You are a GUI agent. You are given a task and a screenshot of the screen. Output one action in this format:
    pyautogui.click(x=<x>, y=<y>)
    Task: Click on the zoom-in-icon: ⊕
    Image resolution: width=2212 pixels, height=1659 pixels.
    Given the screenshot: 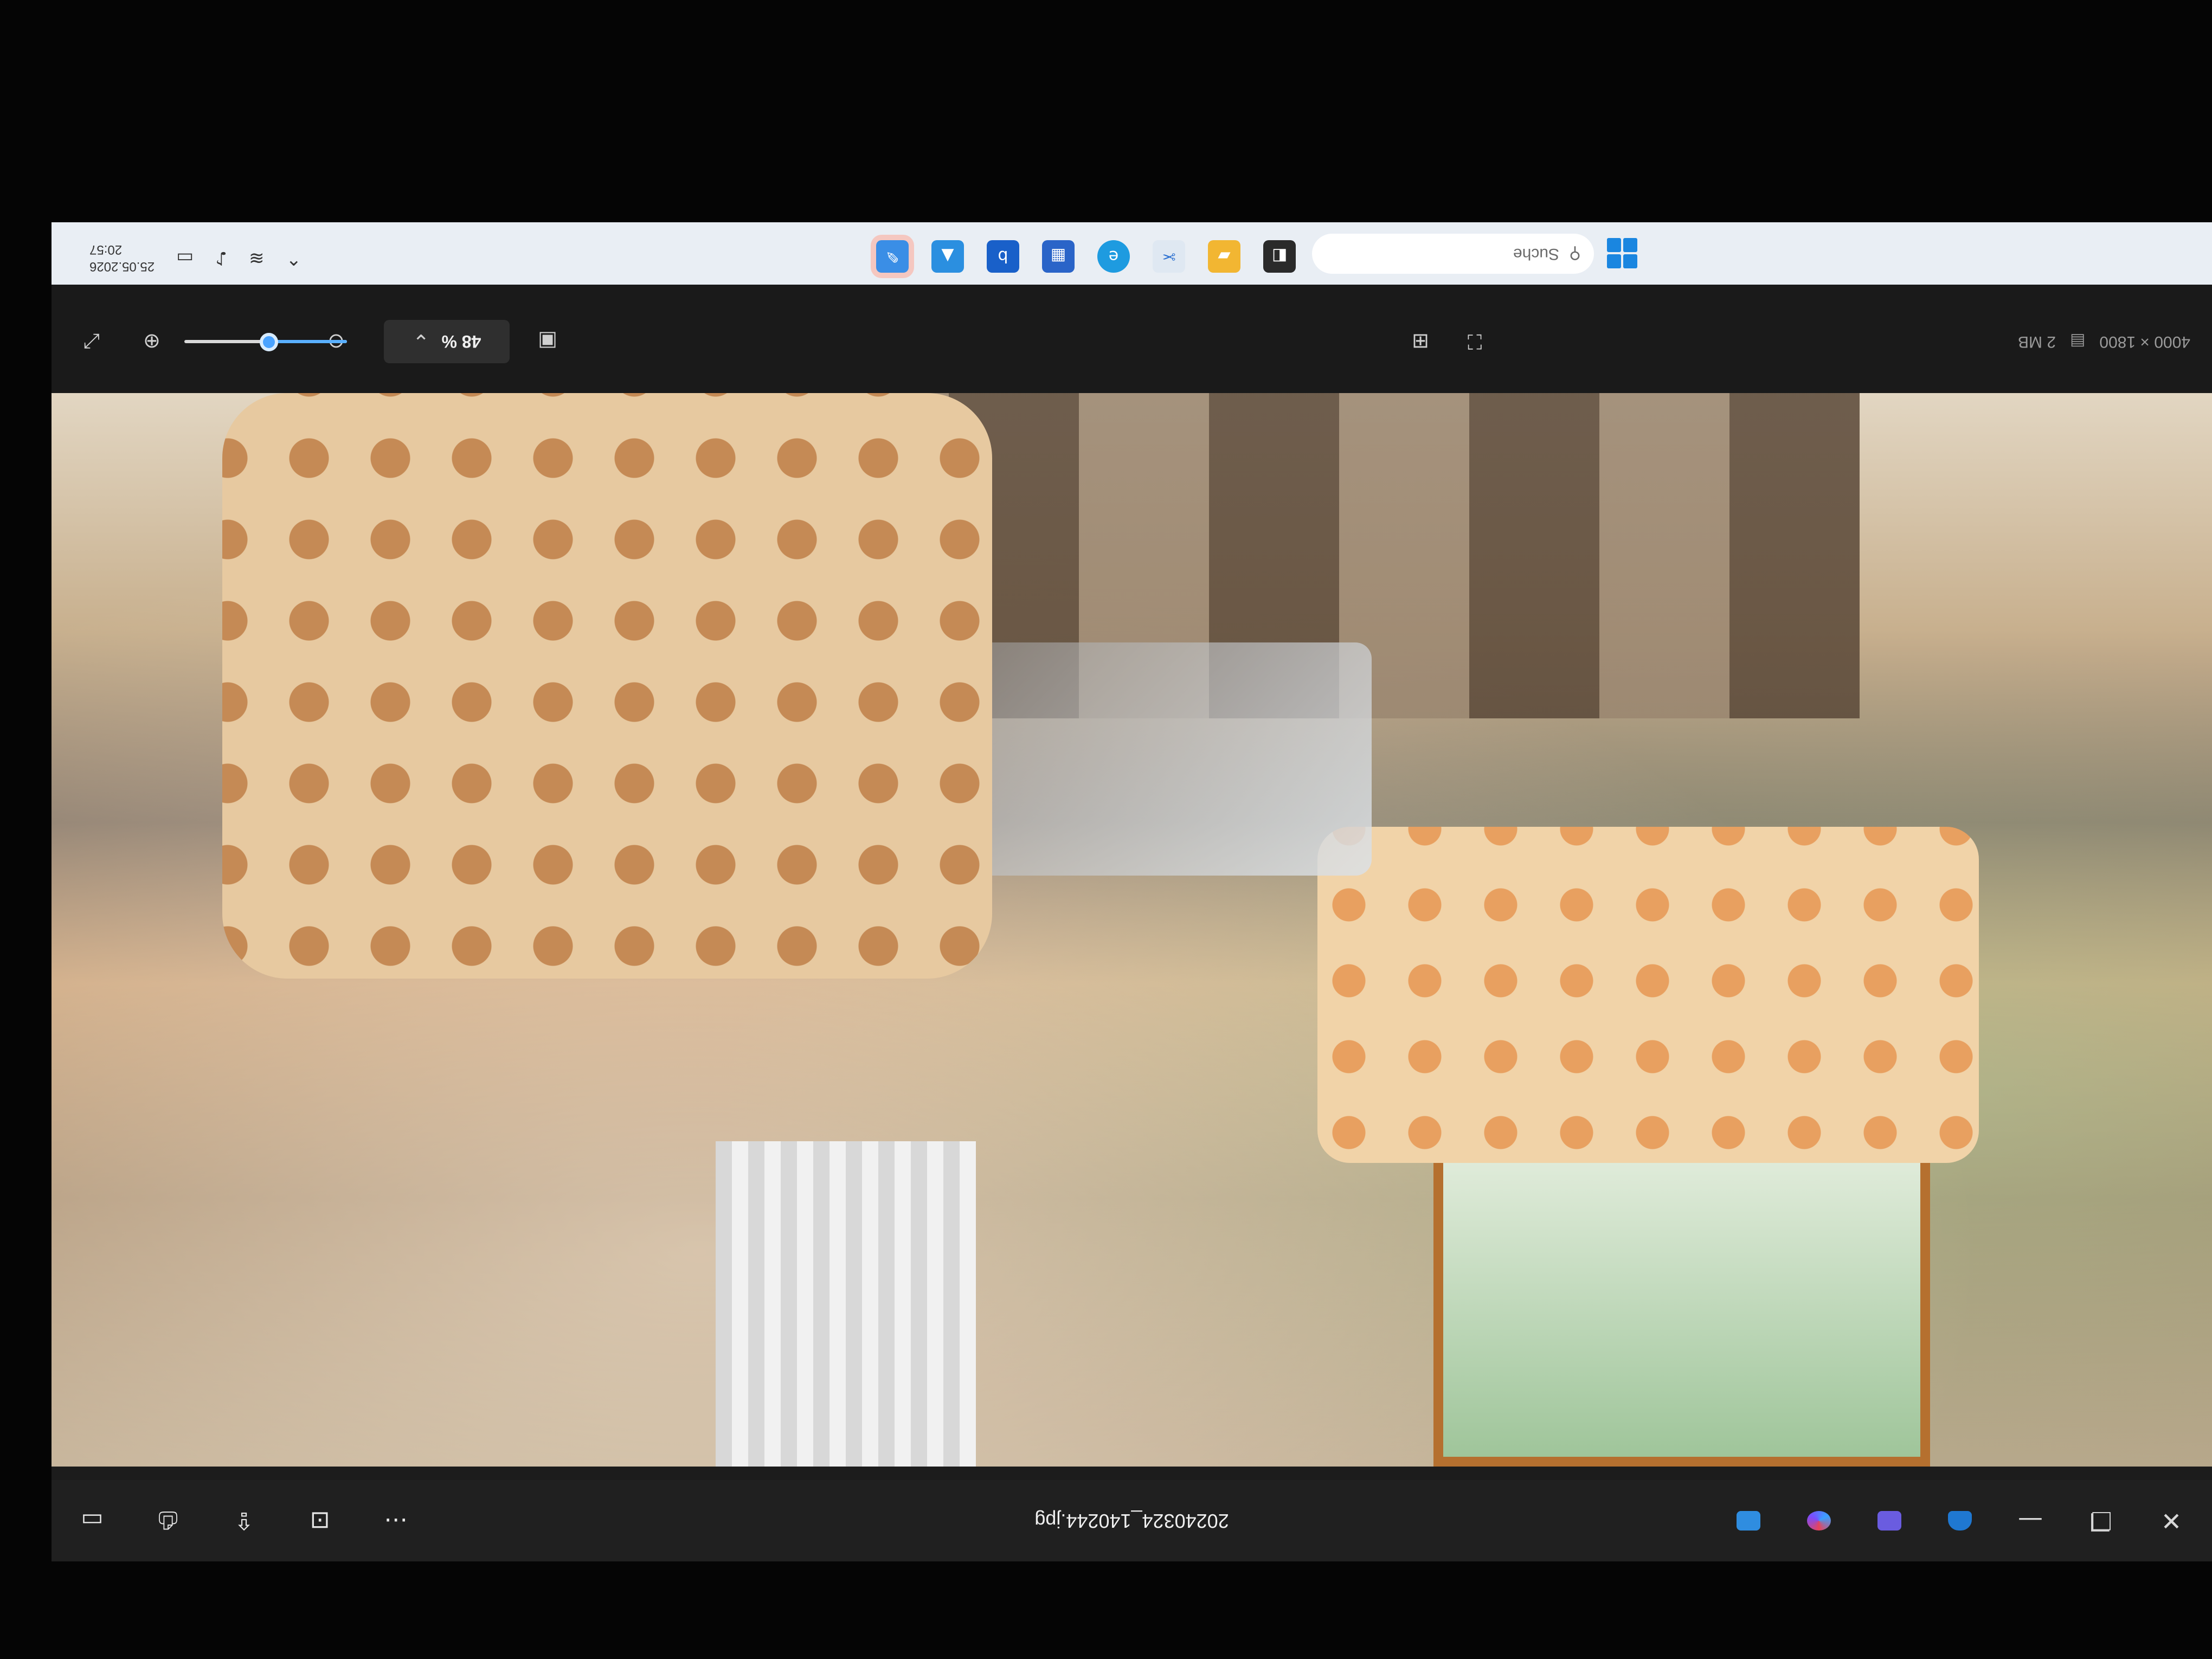 What is the action you would take?
    pyautogui.click(x=151, y=341)
    